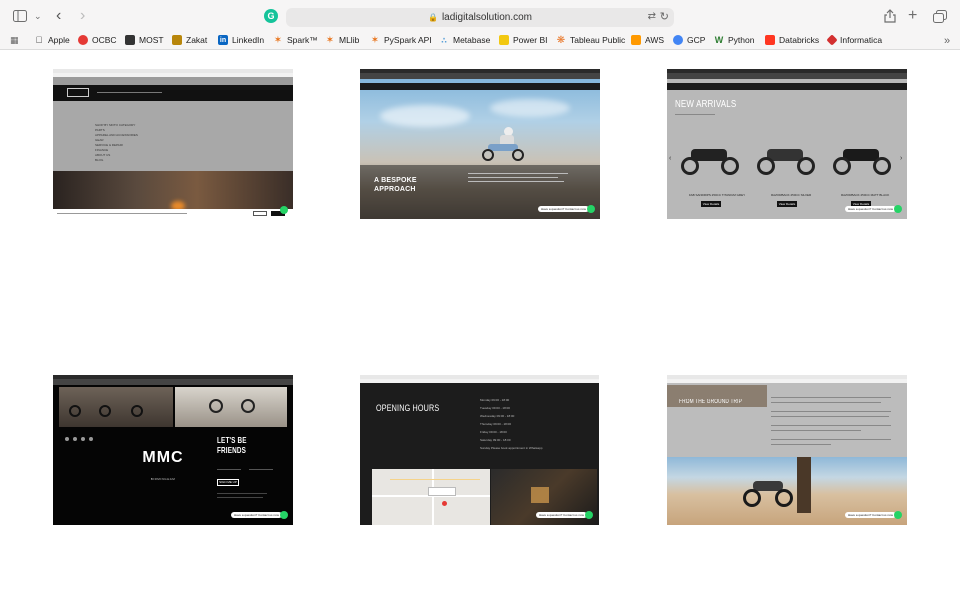 The height and width of the screenshot is (600, 960). What do you see at coordinates (670, 158) in the screenshot?
I see `carousel-prev-icon: ‹` at bounding box center [670, 158].